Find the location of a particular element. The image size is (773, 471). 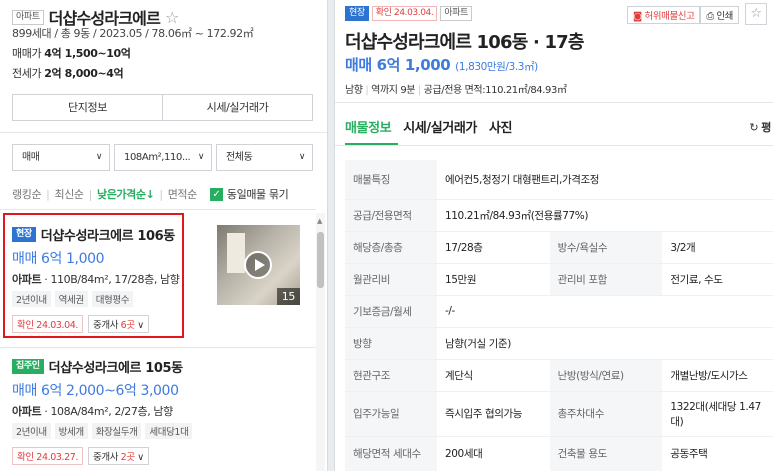

print-label: 인쇄 is located at coordinates (724, 16).